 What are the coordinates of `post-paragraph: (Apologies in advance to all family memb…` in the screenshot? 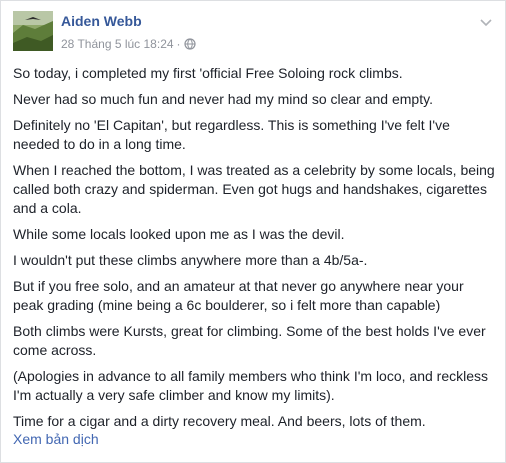 It's located at (250, 385).